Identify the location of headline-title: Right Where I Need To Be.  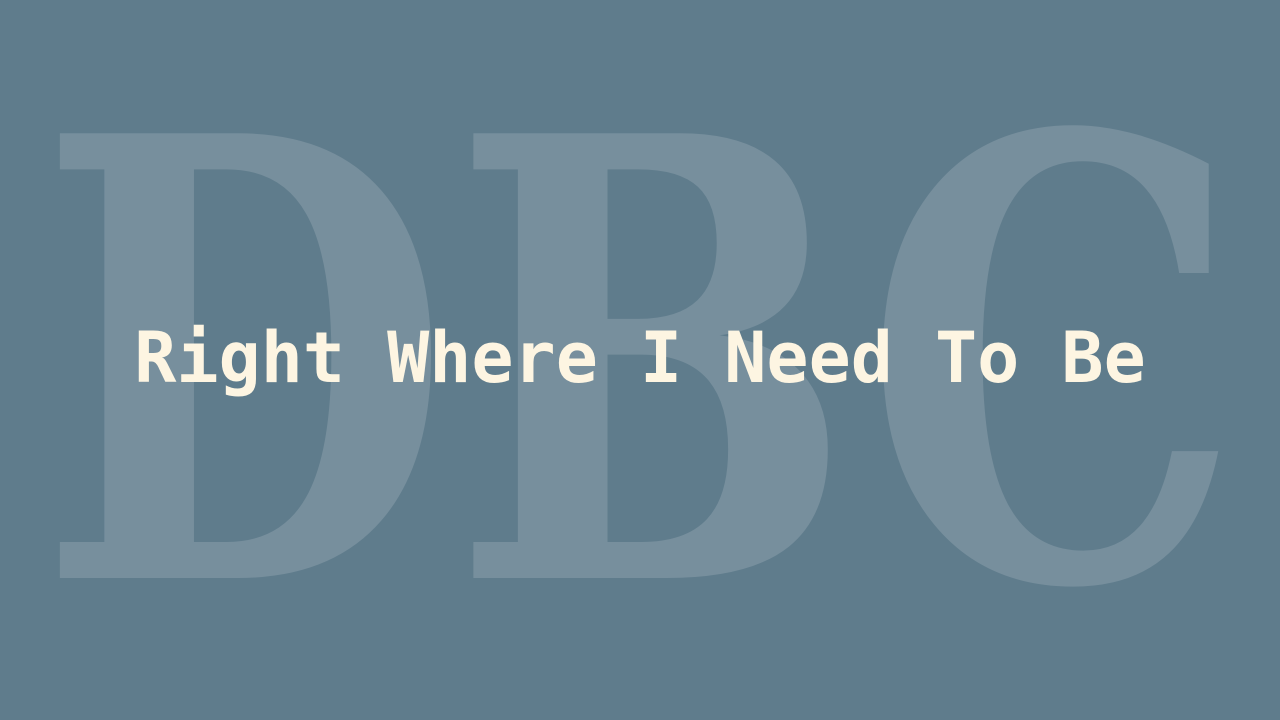
(640, 358).